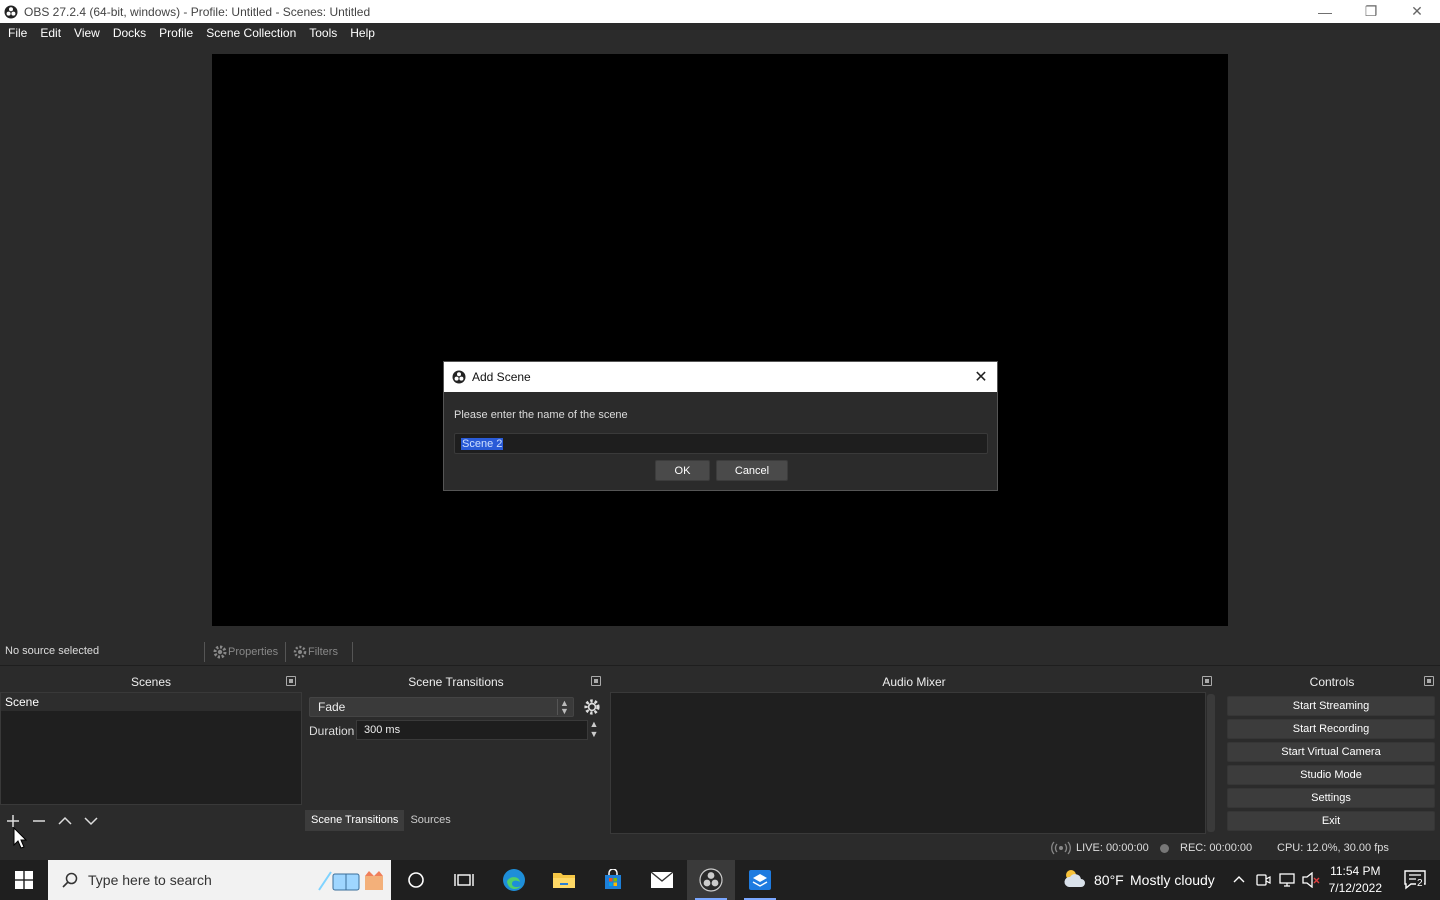 The width and height of the screenshot is (1440, 900). I want to click on meet-now-icon, so click(1263, 880).